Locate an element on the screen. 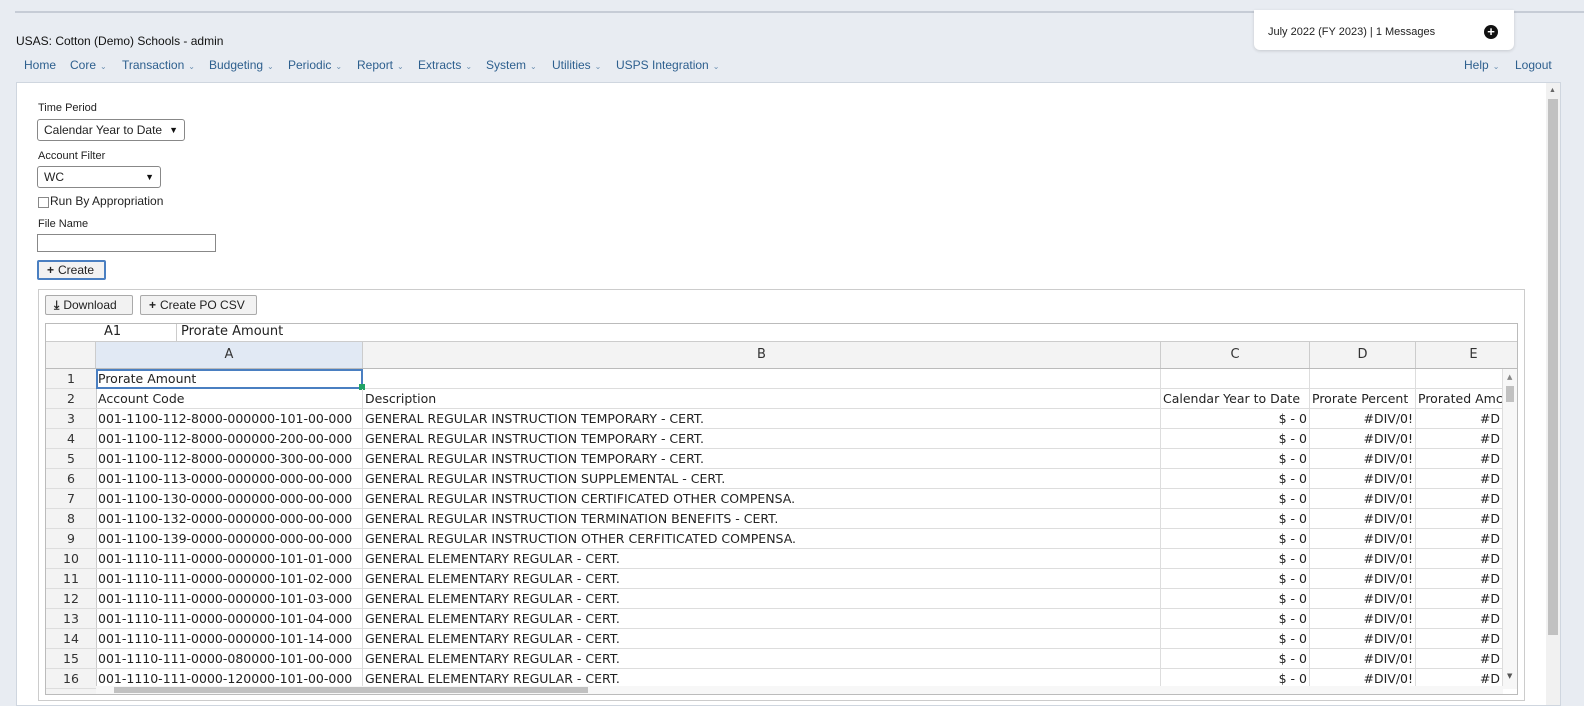 The width and height of the screenshot is (1584, 706). nav-logout: Logout is located at coordinates (1533, 65).